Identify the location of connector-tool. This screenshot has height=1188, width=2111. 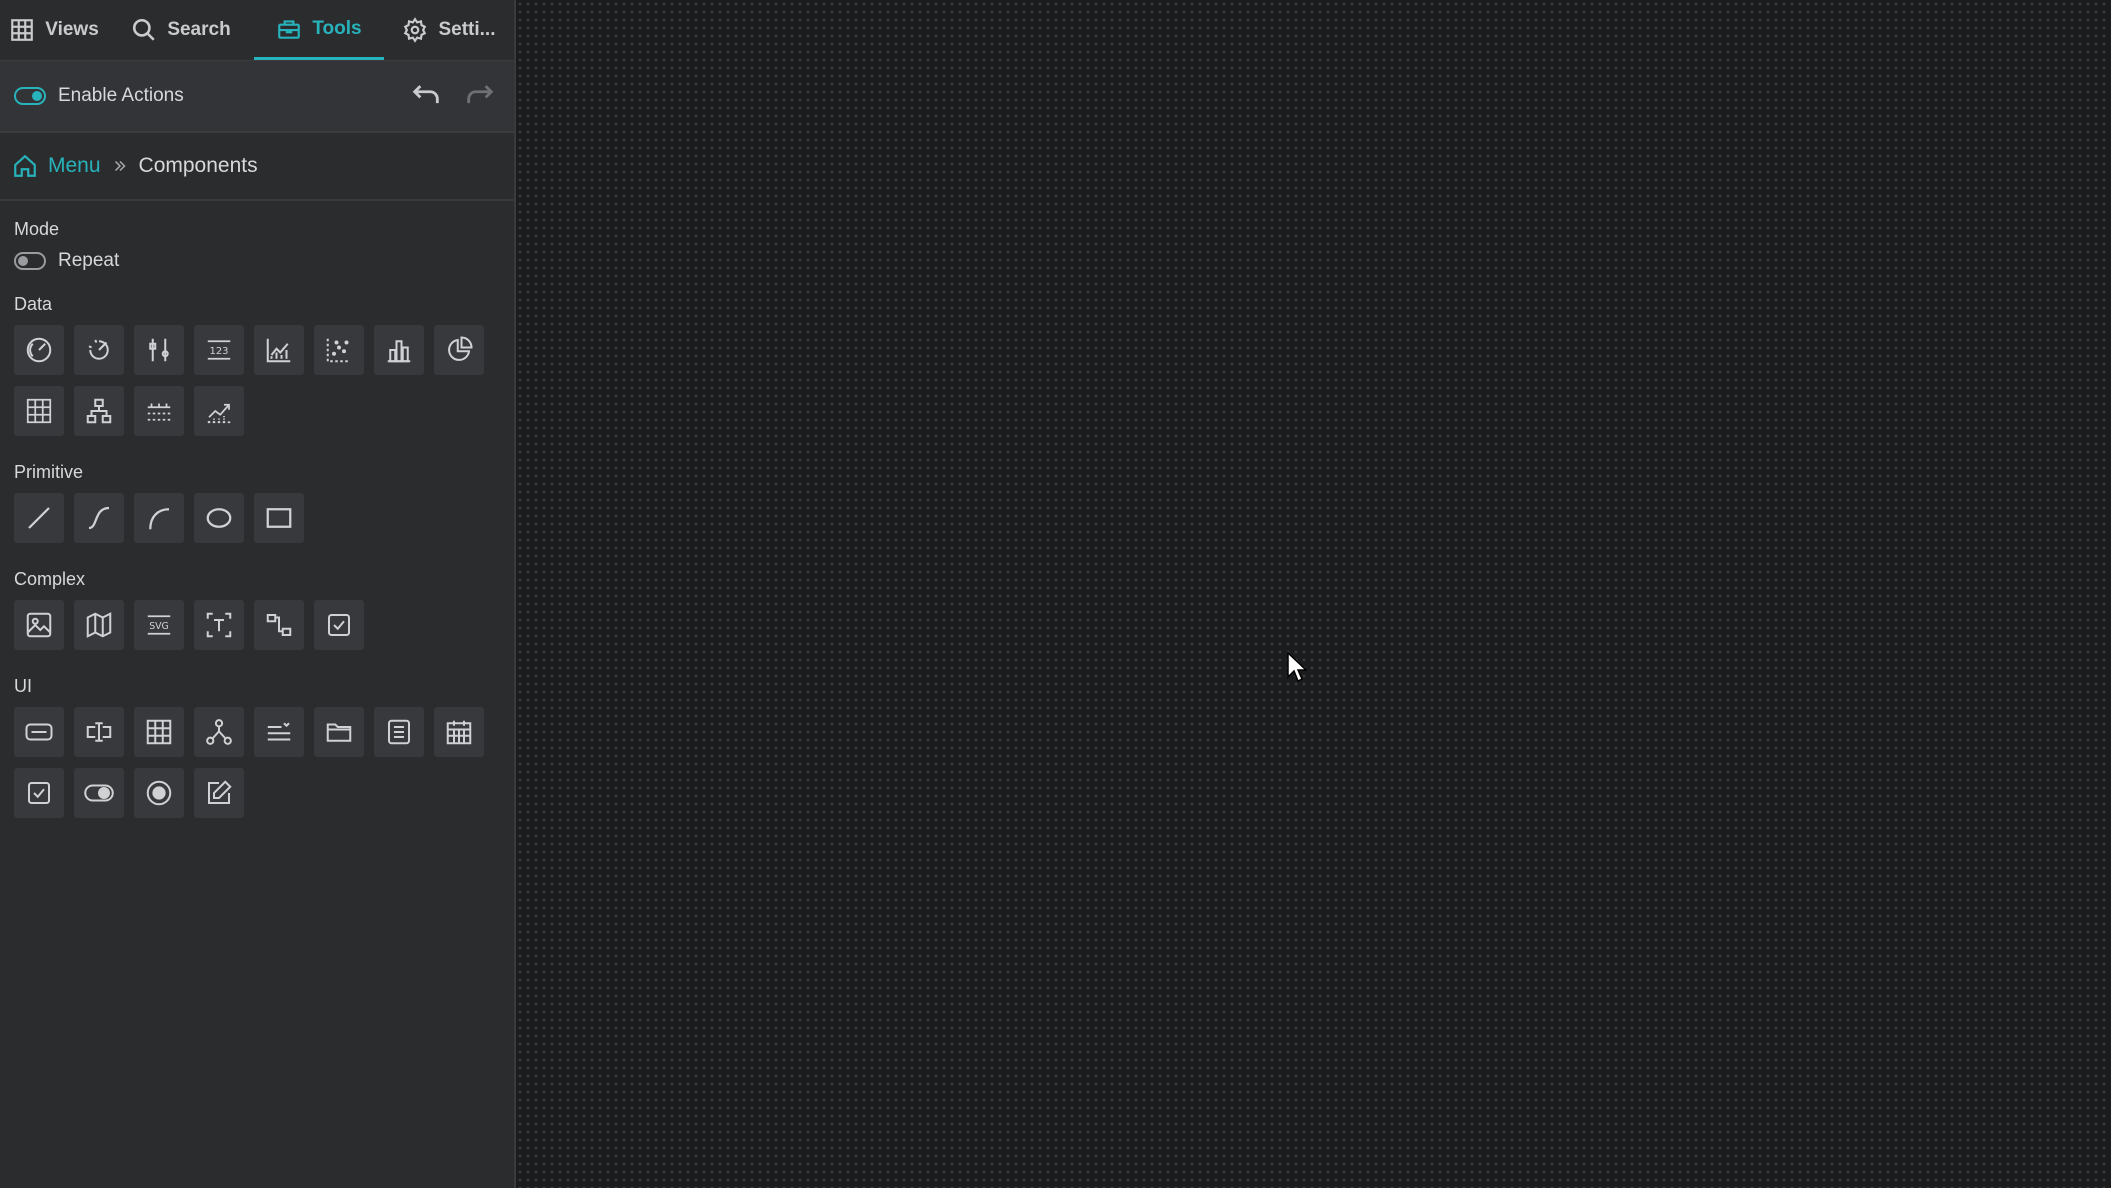
(279, 625).